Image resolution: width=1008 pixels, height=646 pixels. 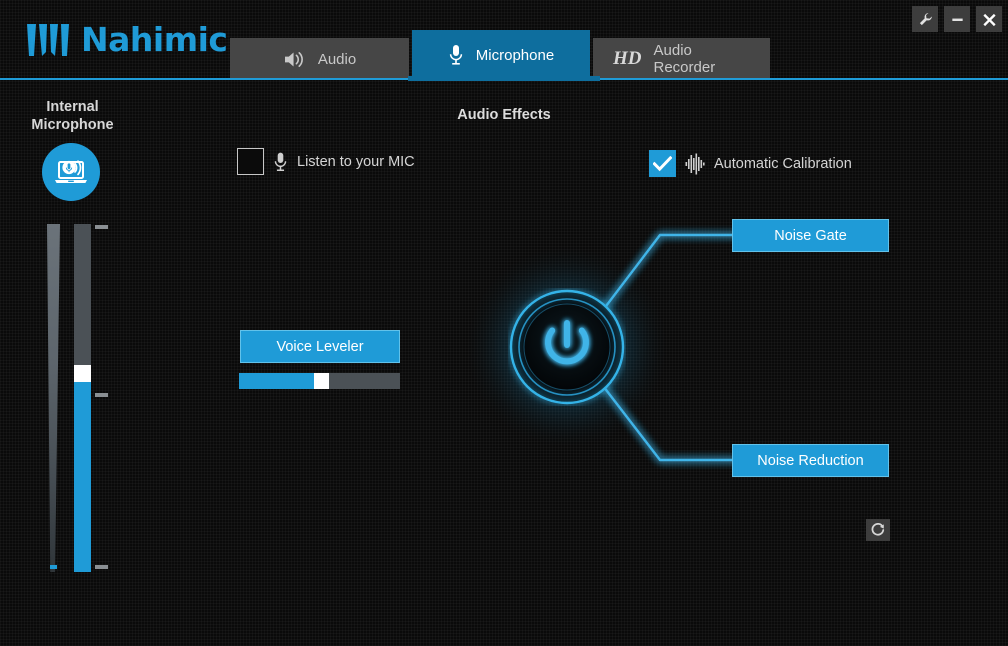 I want to click on close-button, so click(x=989, y=19).